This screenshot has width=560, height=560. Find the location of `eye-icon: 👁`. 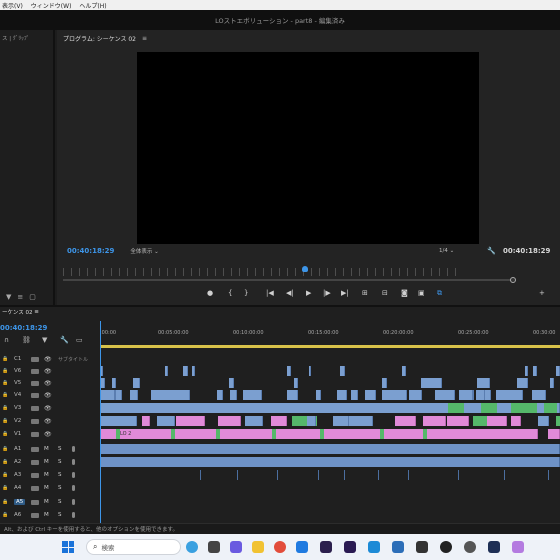

eye-icon: 👁 is located at coordinates (48, 421).